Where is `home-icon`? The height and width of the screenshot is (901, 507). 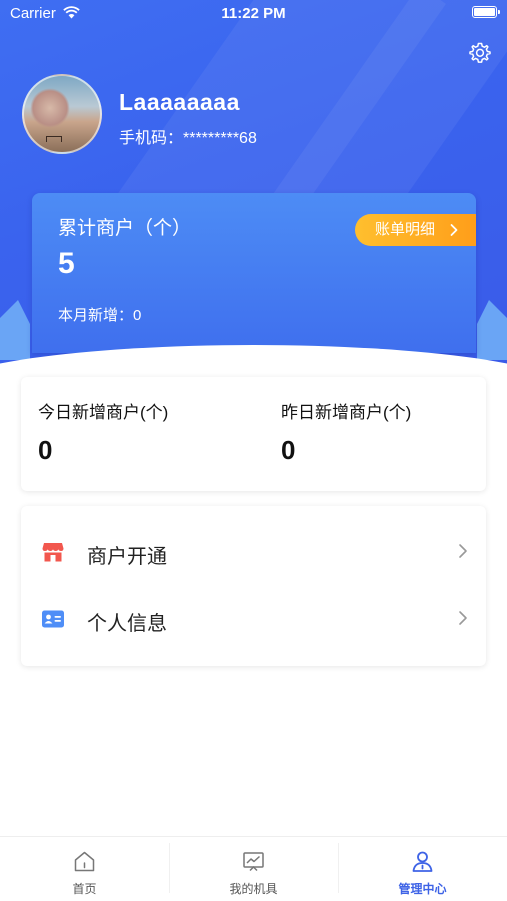 home-icon is located at coordinates (84, 861).